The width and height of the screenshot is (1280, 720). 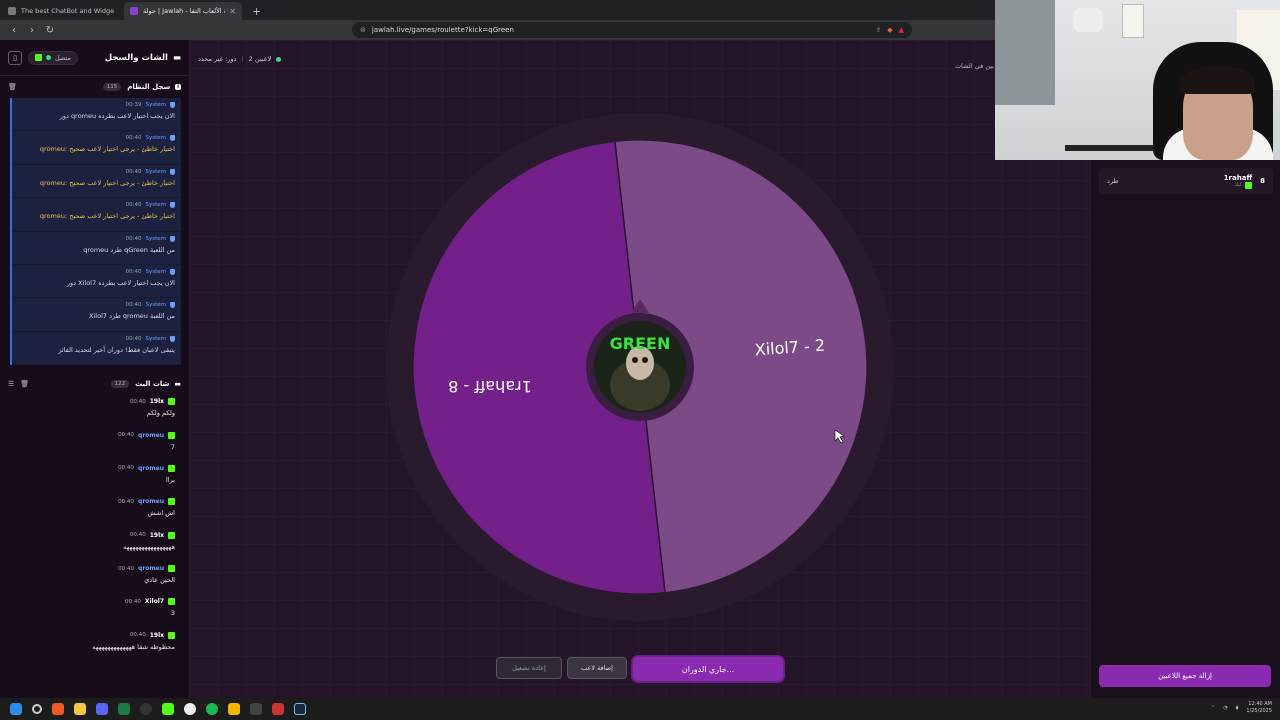 What do you see at coordinates (142, 57) in the screenshot?
I see `sidebar-title: الشات والسجل ▬` at bounding box center [142, 57].